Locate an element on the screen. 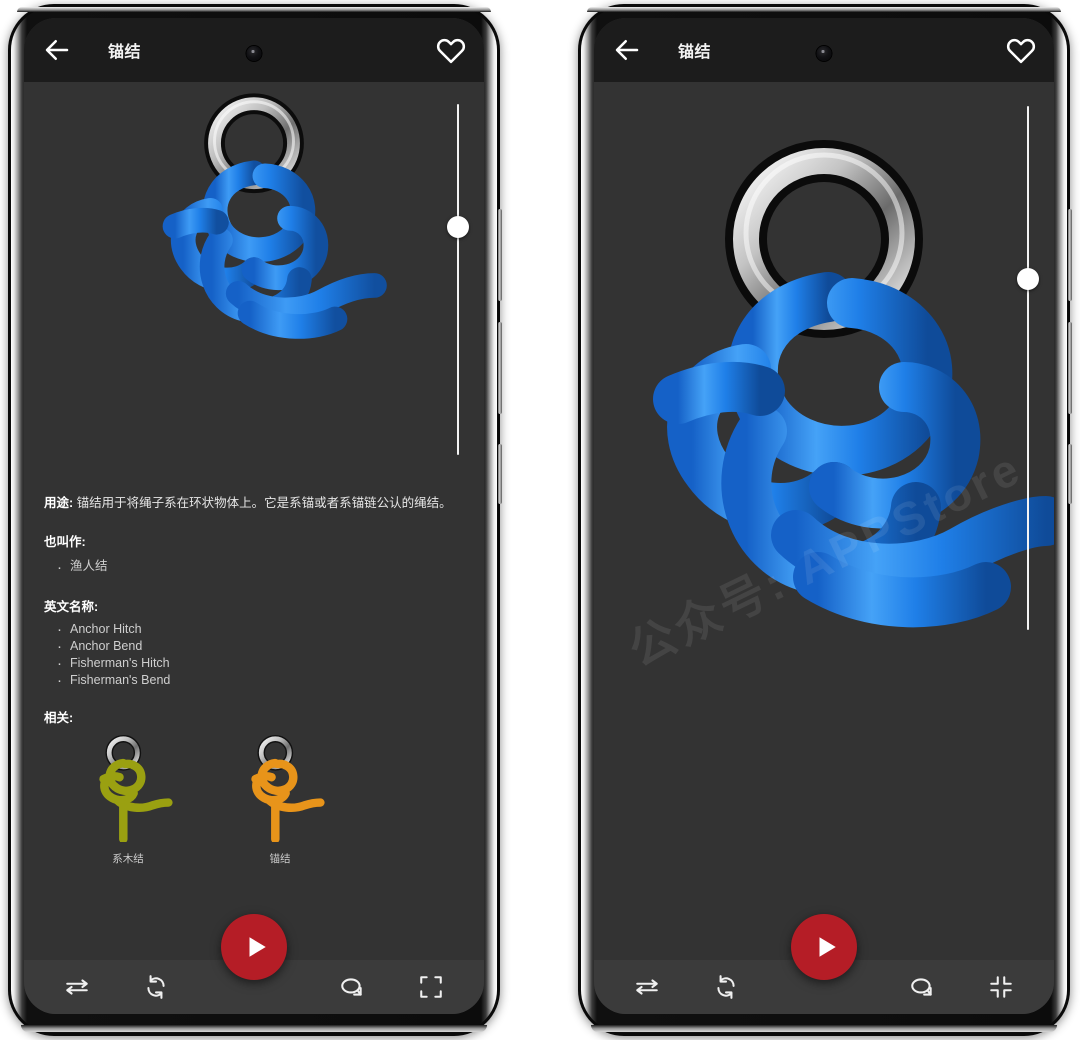  list-item: Anchor Bend is located at coordinates (260, 647).